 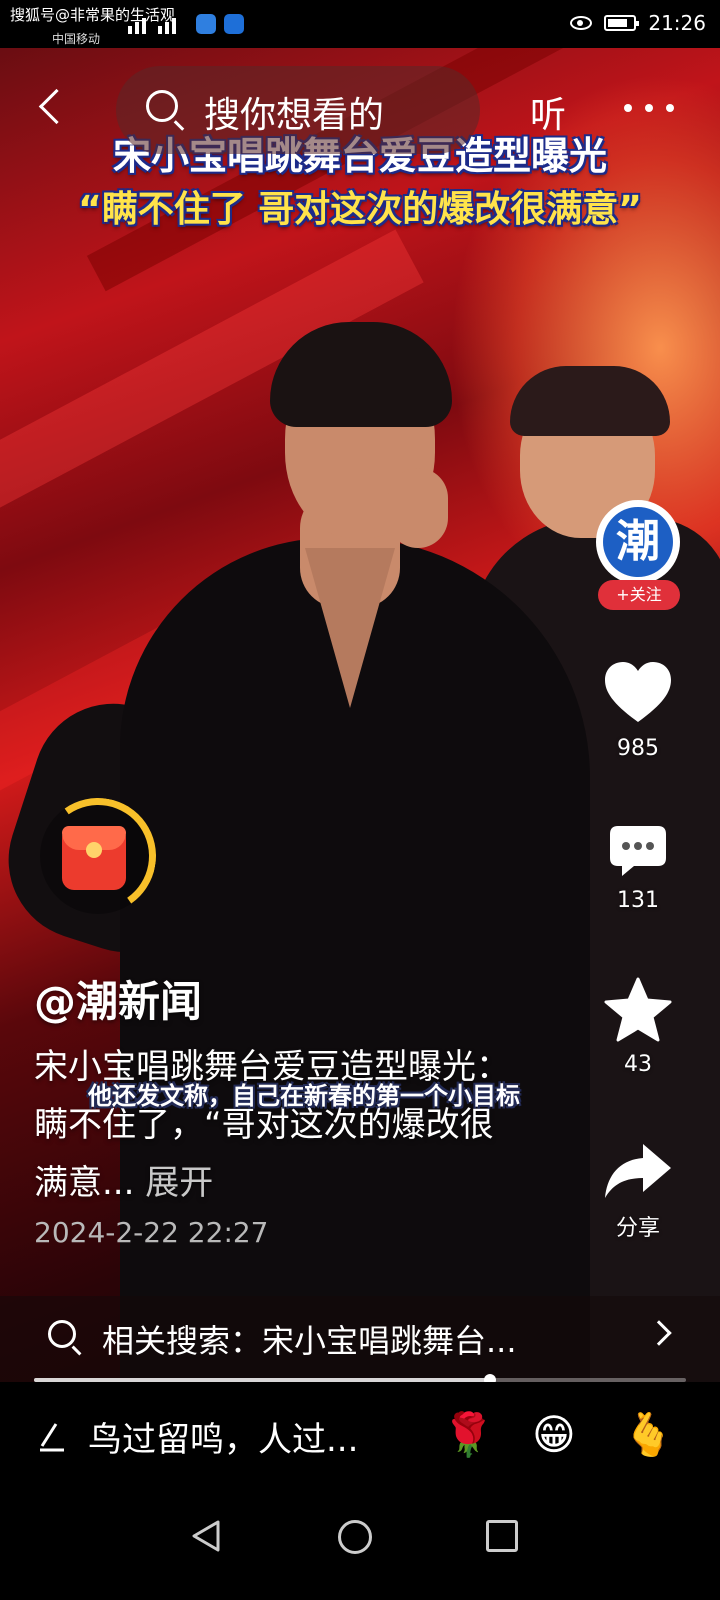 What do you see at coordinates (638, 1064) in the screenshot?
I see `favorite-count: 43` at bounding box center [638, 1064].